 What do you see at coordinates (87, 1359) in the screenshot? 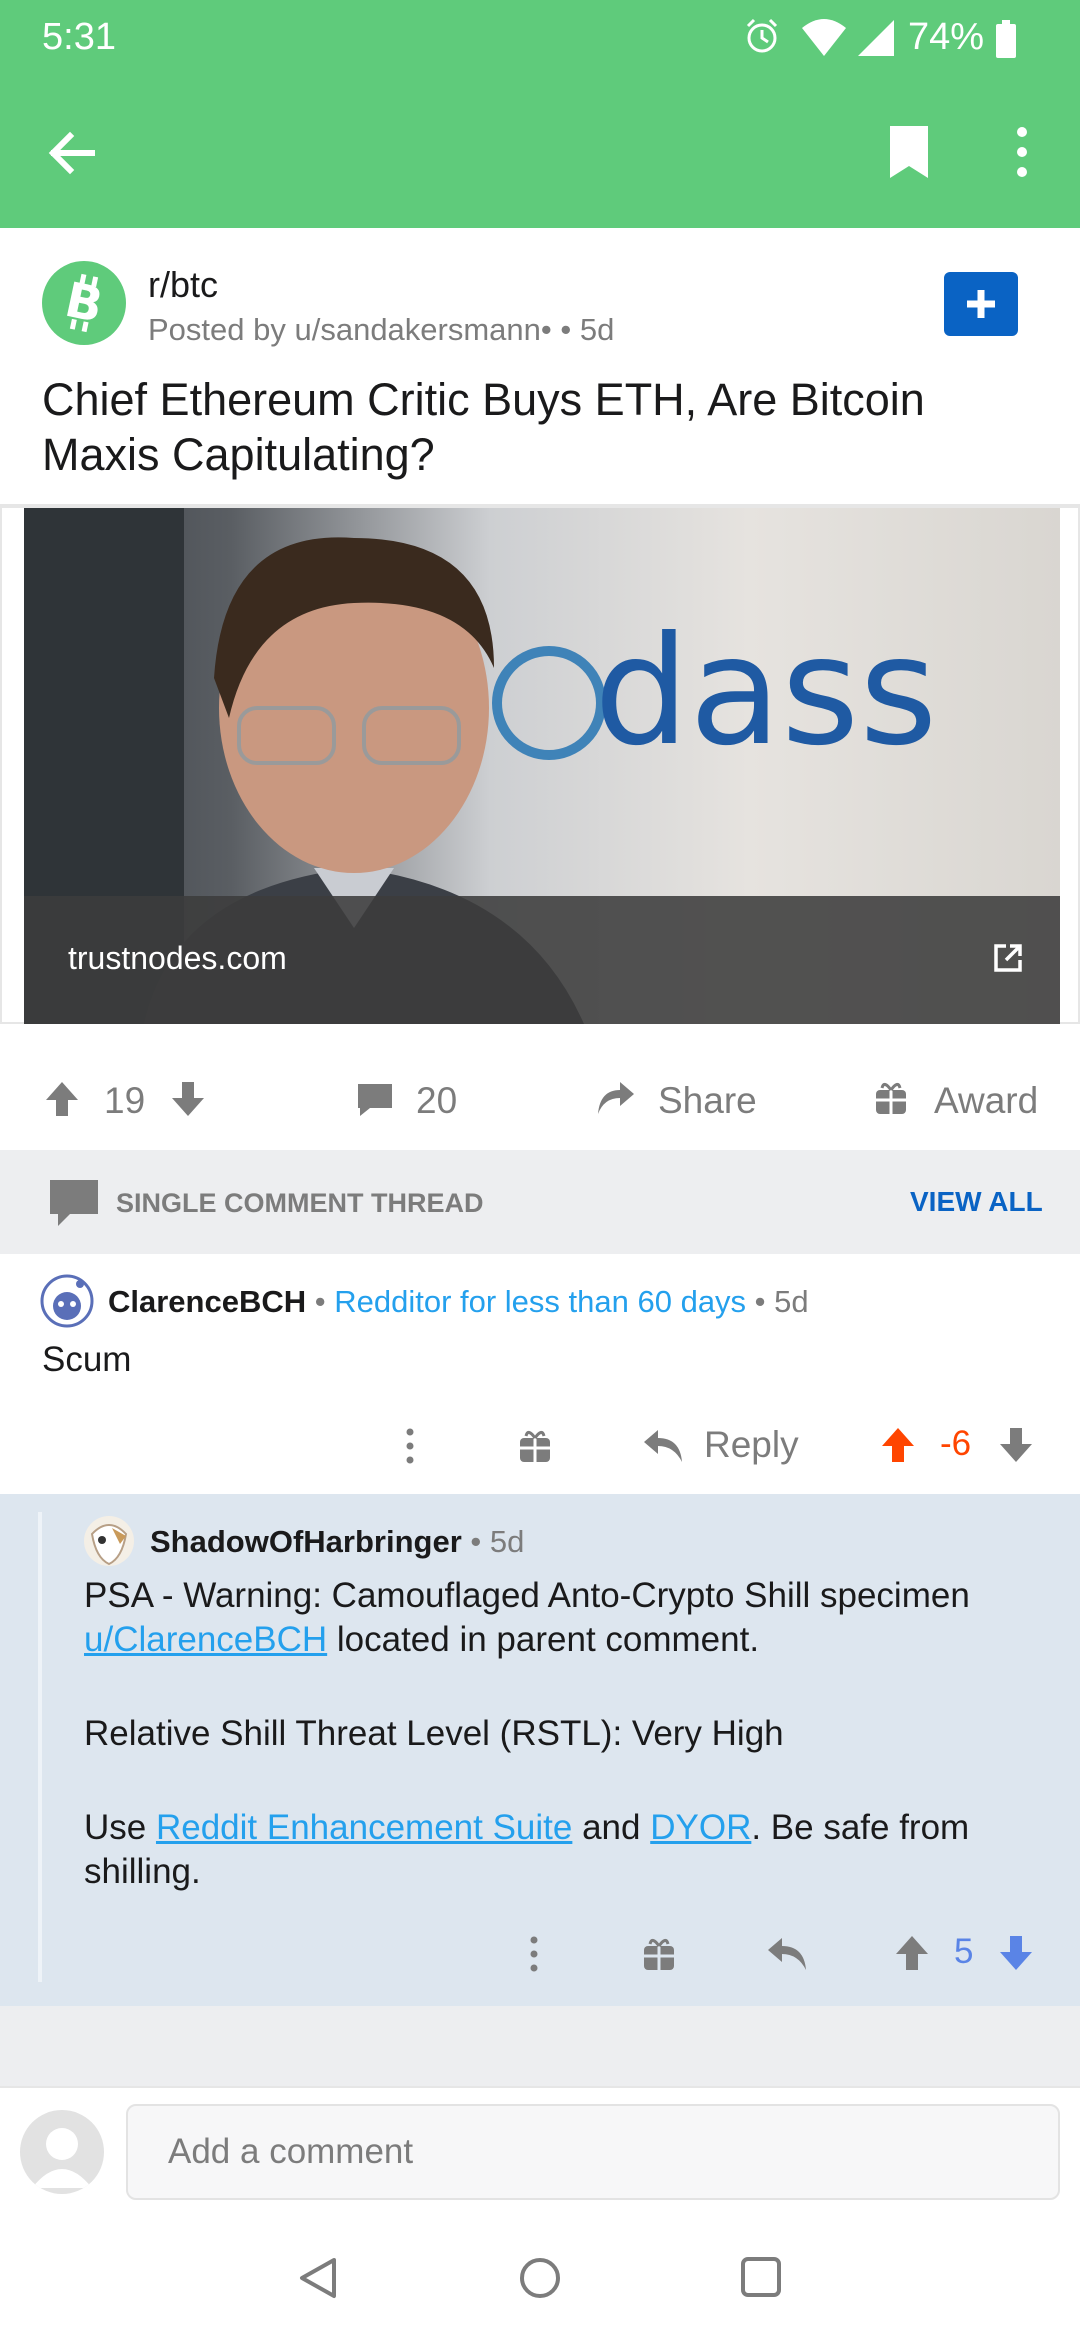
I see `comment-body: Scum` at bounding box center [87, 1359].